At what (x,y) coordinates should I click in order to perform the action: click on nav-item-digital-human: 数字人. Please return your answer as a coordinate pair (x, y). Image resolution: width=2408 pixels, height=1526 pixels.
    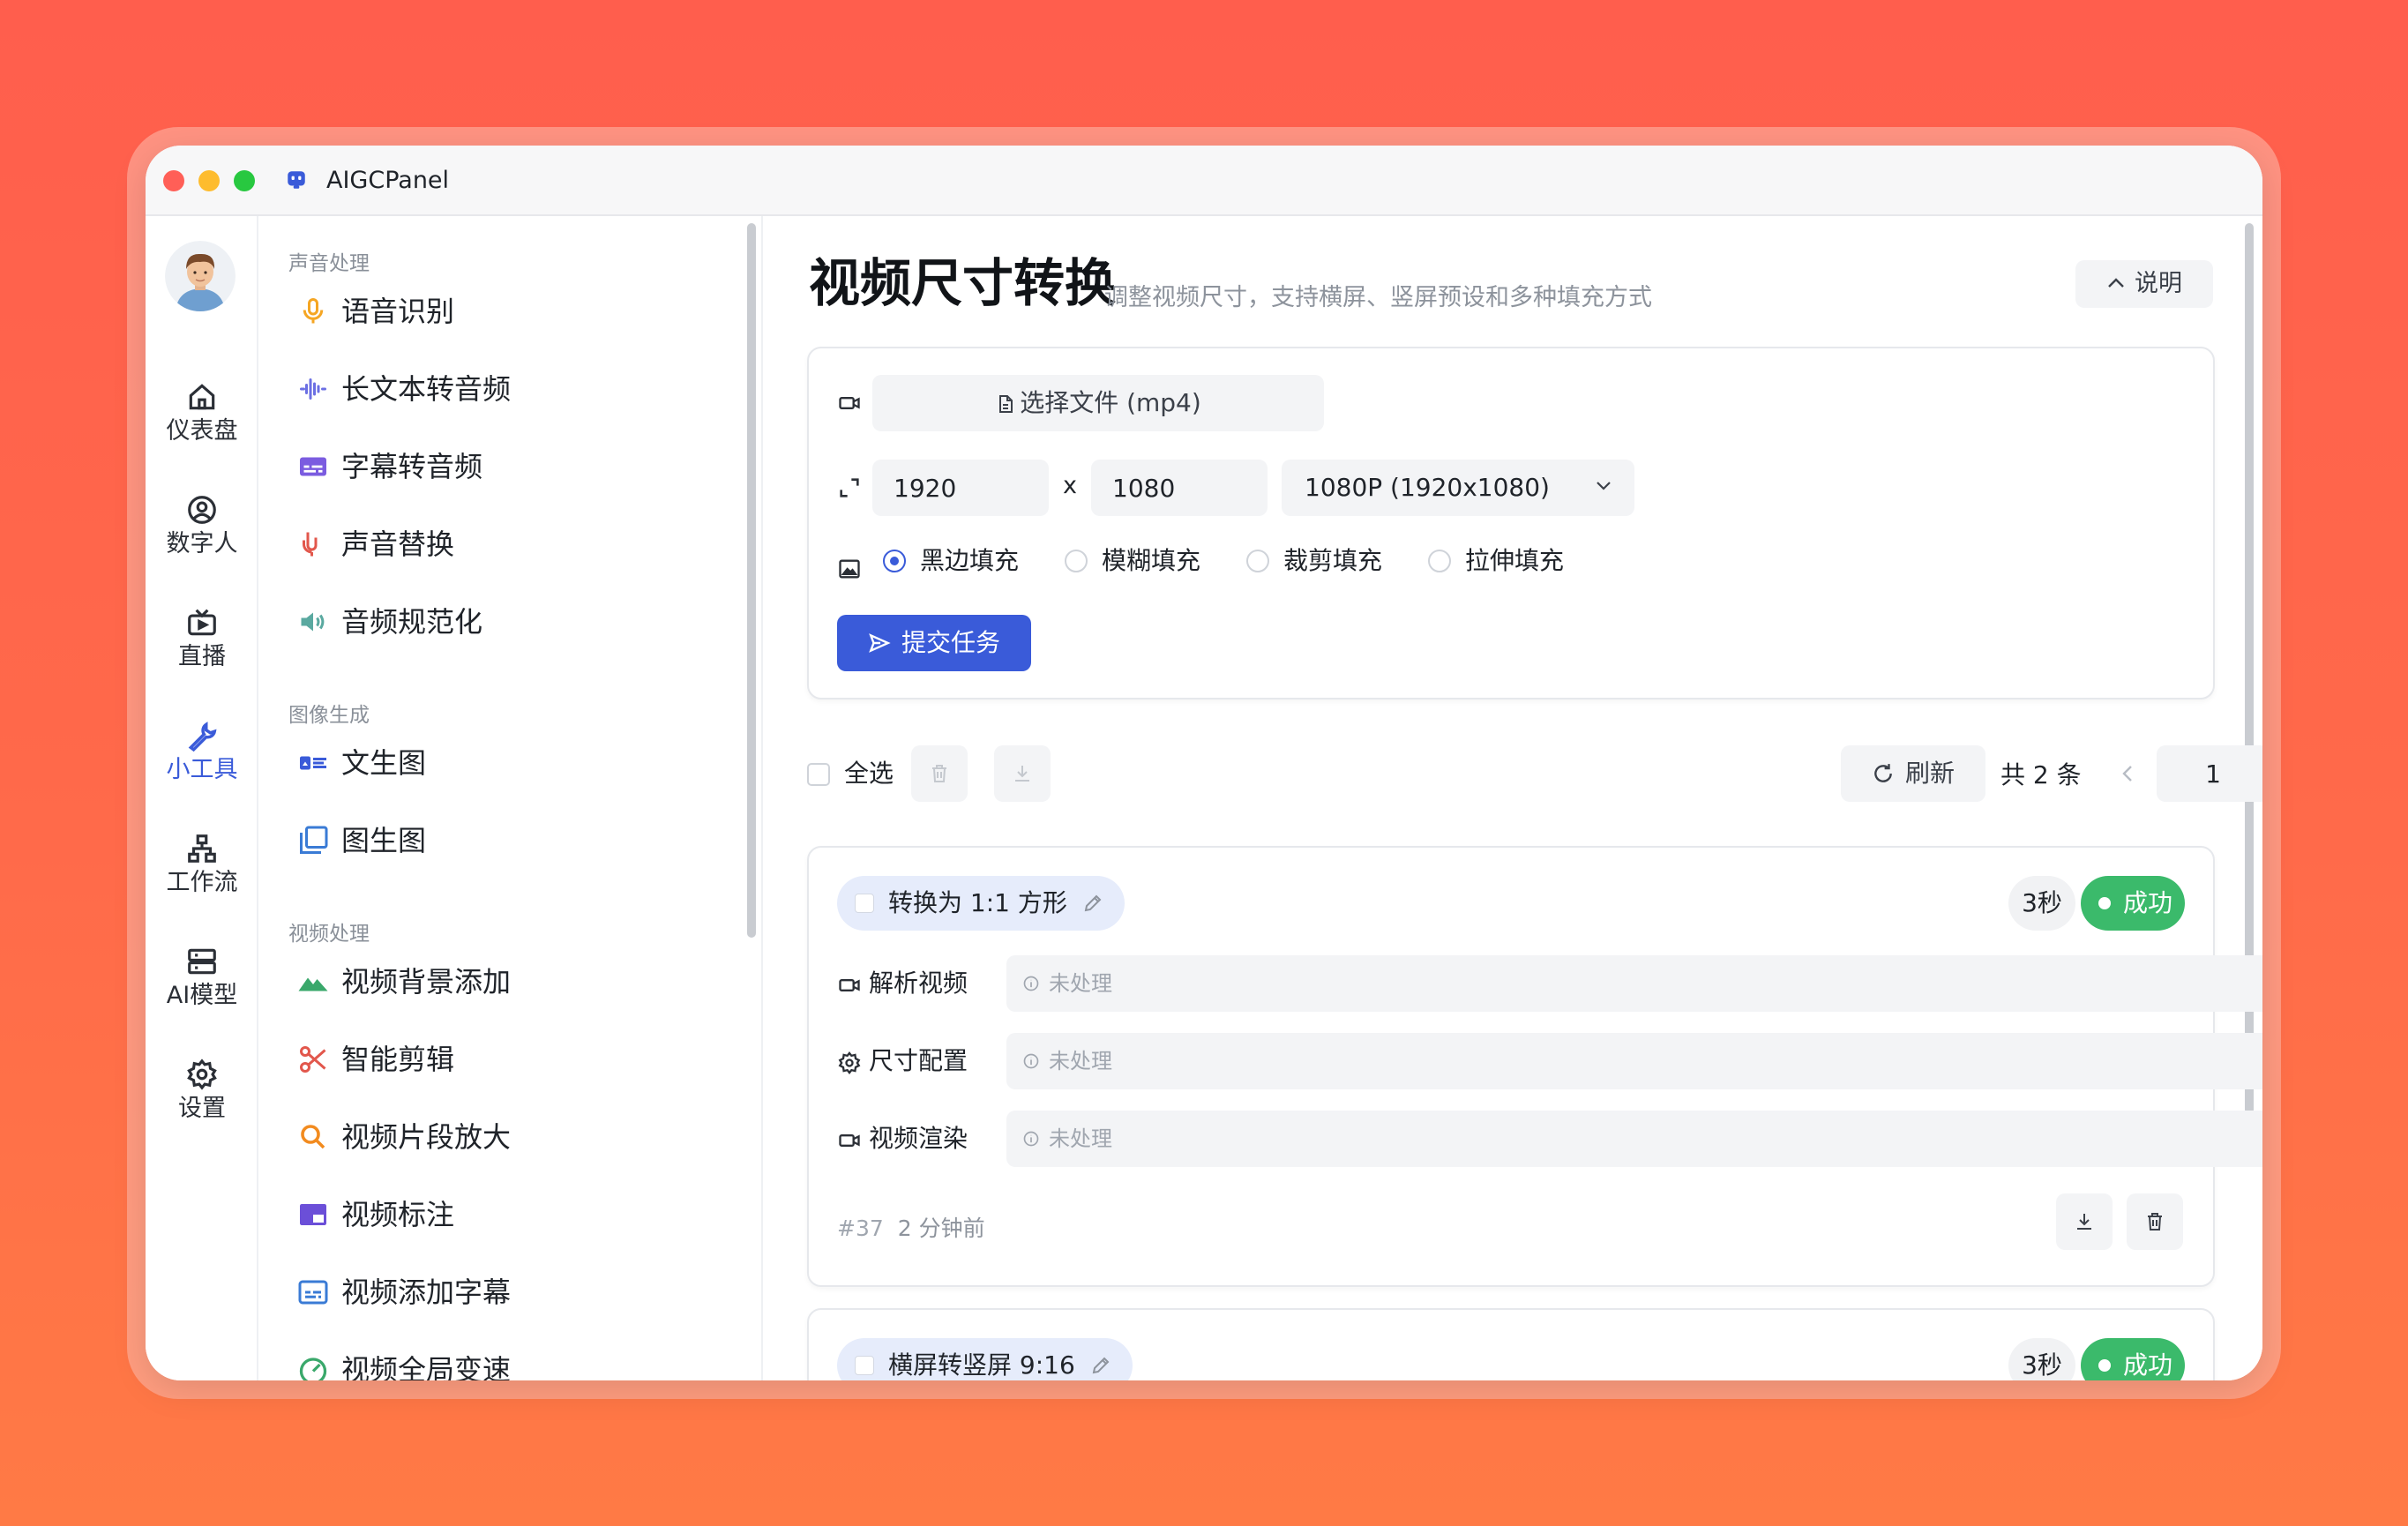
    Looking at the image, I should click on (202, 537).